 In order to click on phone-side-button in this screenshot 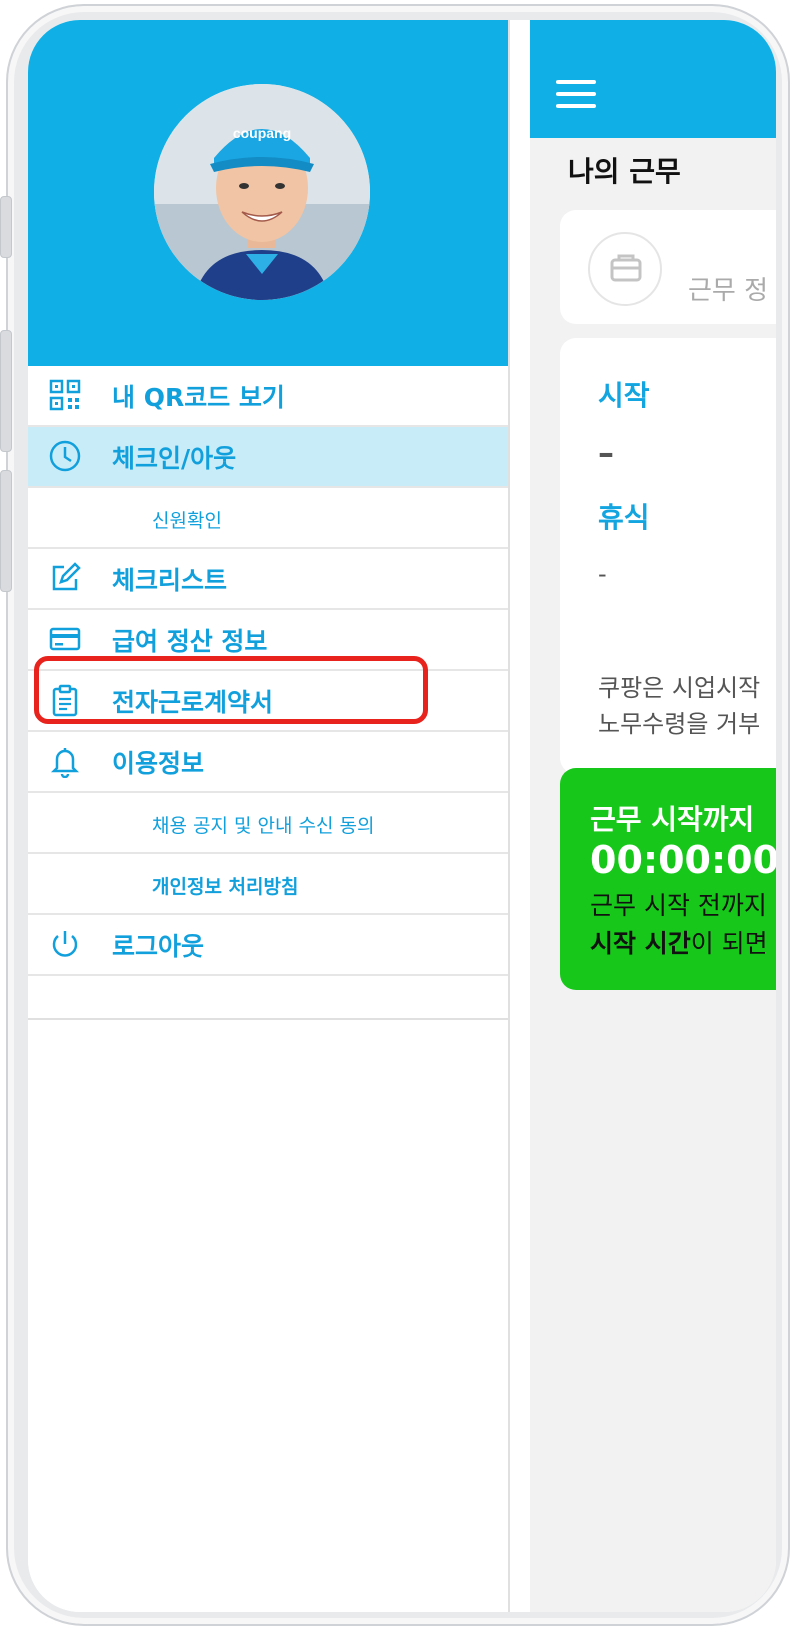, I will do `click(6, 227)`.